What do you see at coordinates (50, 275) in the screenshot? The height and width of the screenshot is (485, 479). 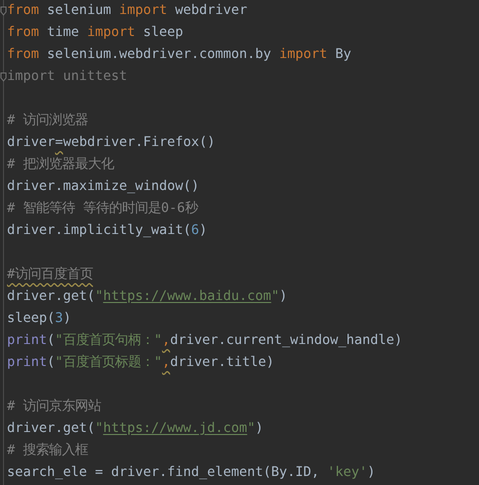 I see `code-line: #访问百度首页` at bounding box center [50, 275].